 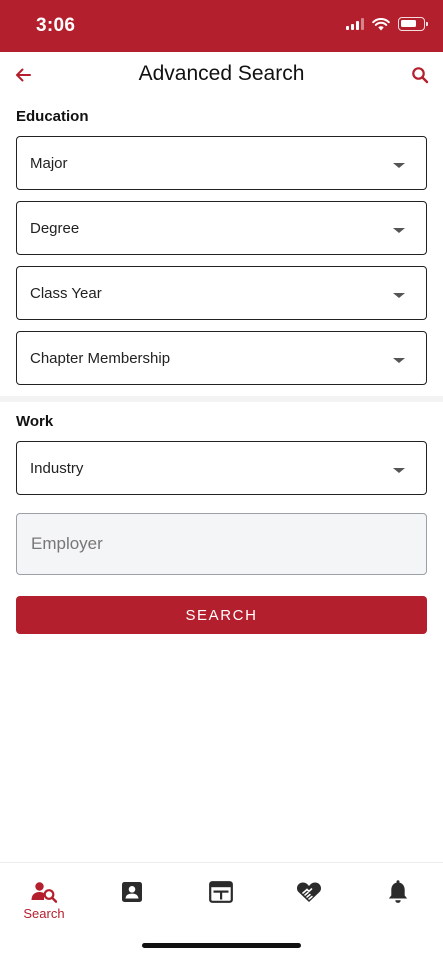 I want to click on major-dropdown: Major, so click(x=221, y=163).